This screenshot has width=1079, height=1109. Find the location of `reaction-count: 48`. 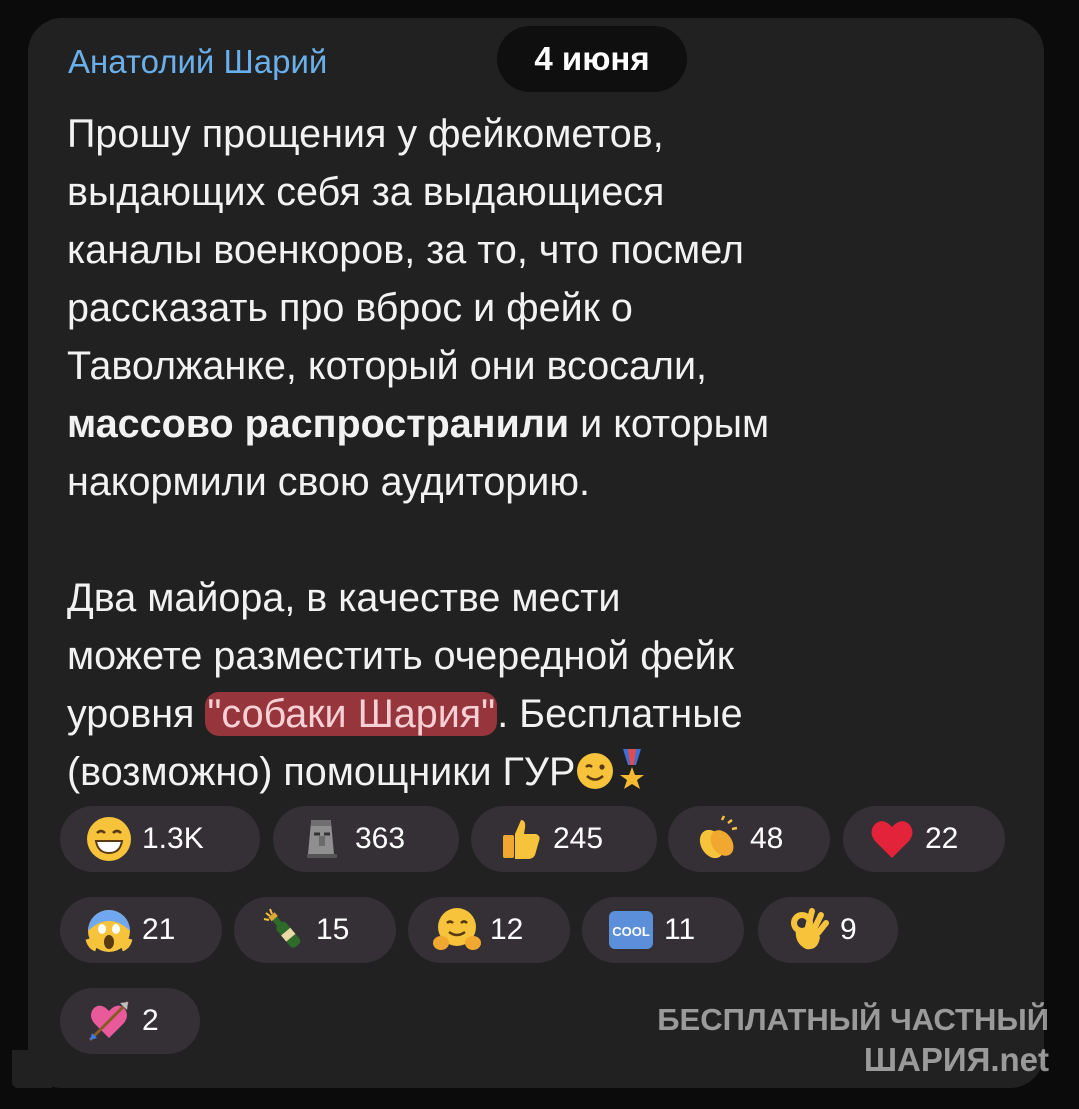

reaction-count: 48 is located at coordinates (767, 838).